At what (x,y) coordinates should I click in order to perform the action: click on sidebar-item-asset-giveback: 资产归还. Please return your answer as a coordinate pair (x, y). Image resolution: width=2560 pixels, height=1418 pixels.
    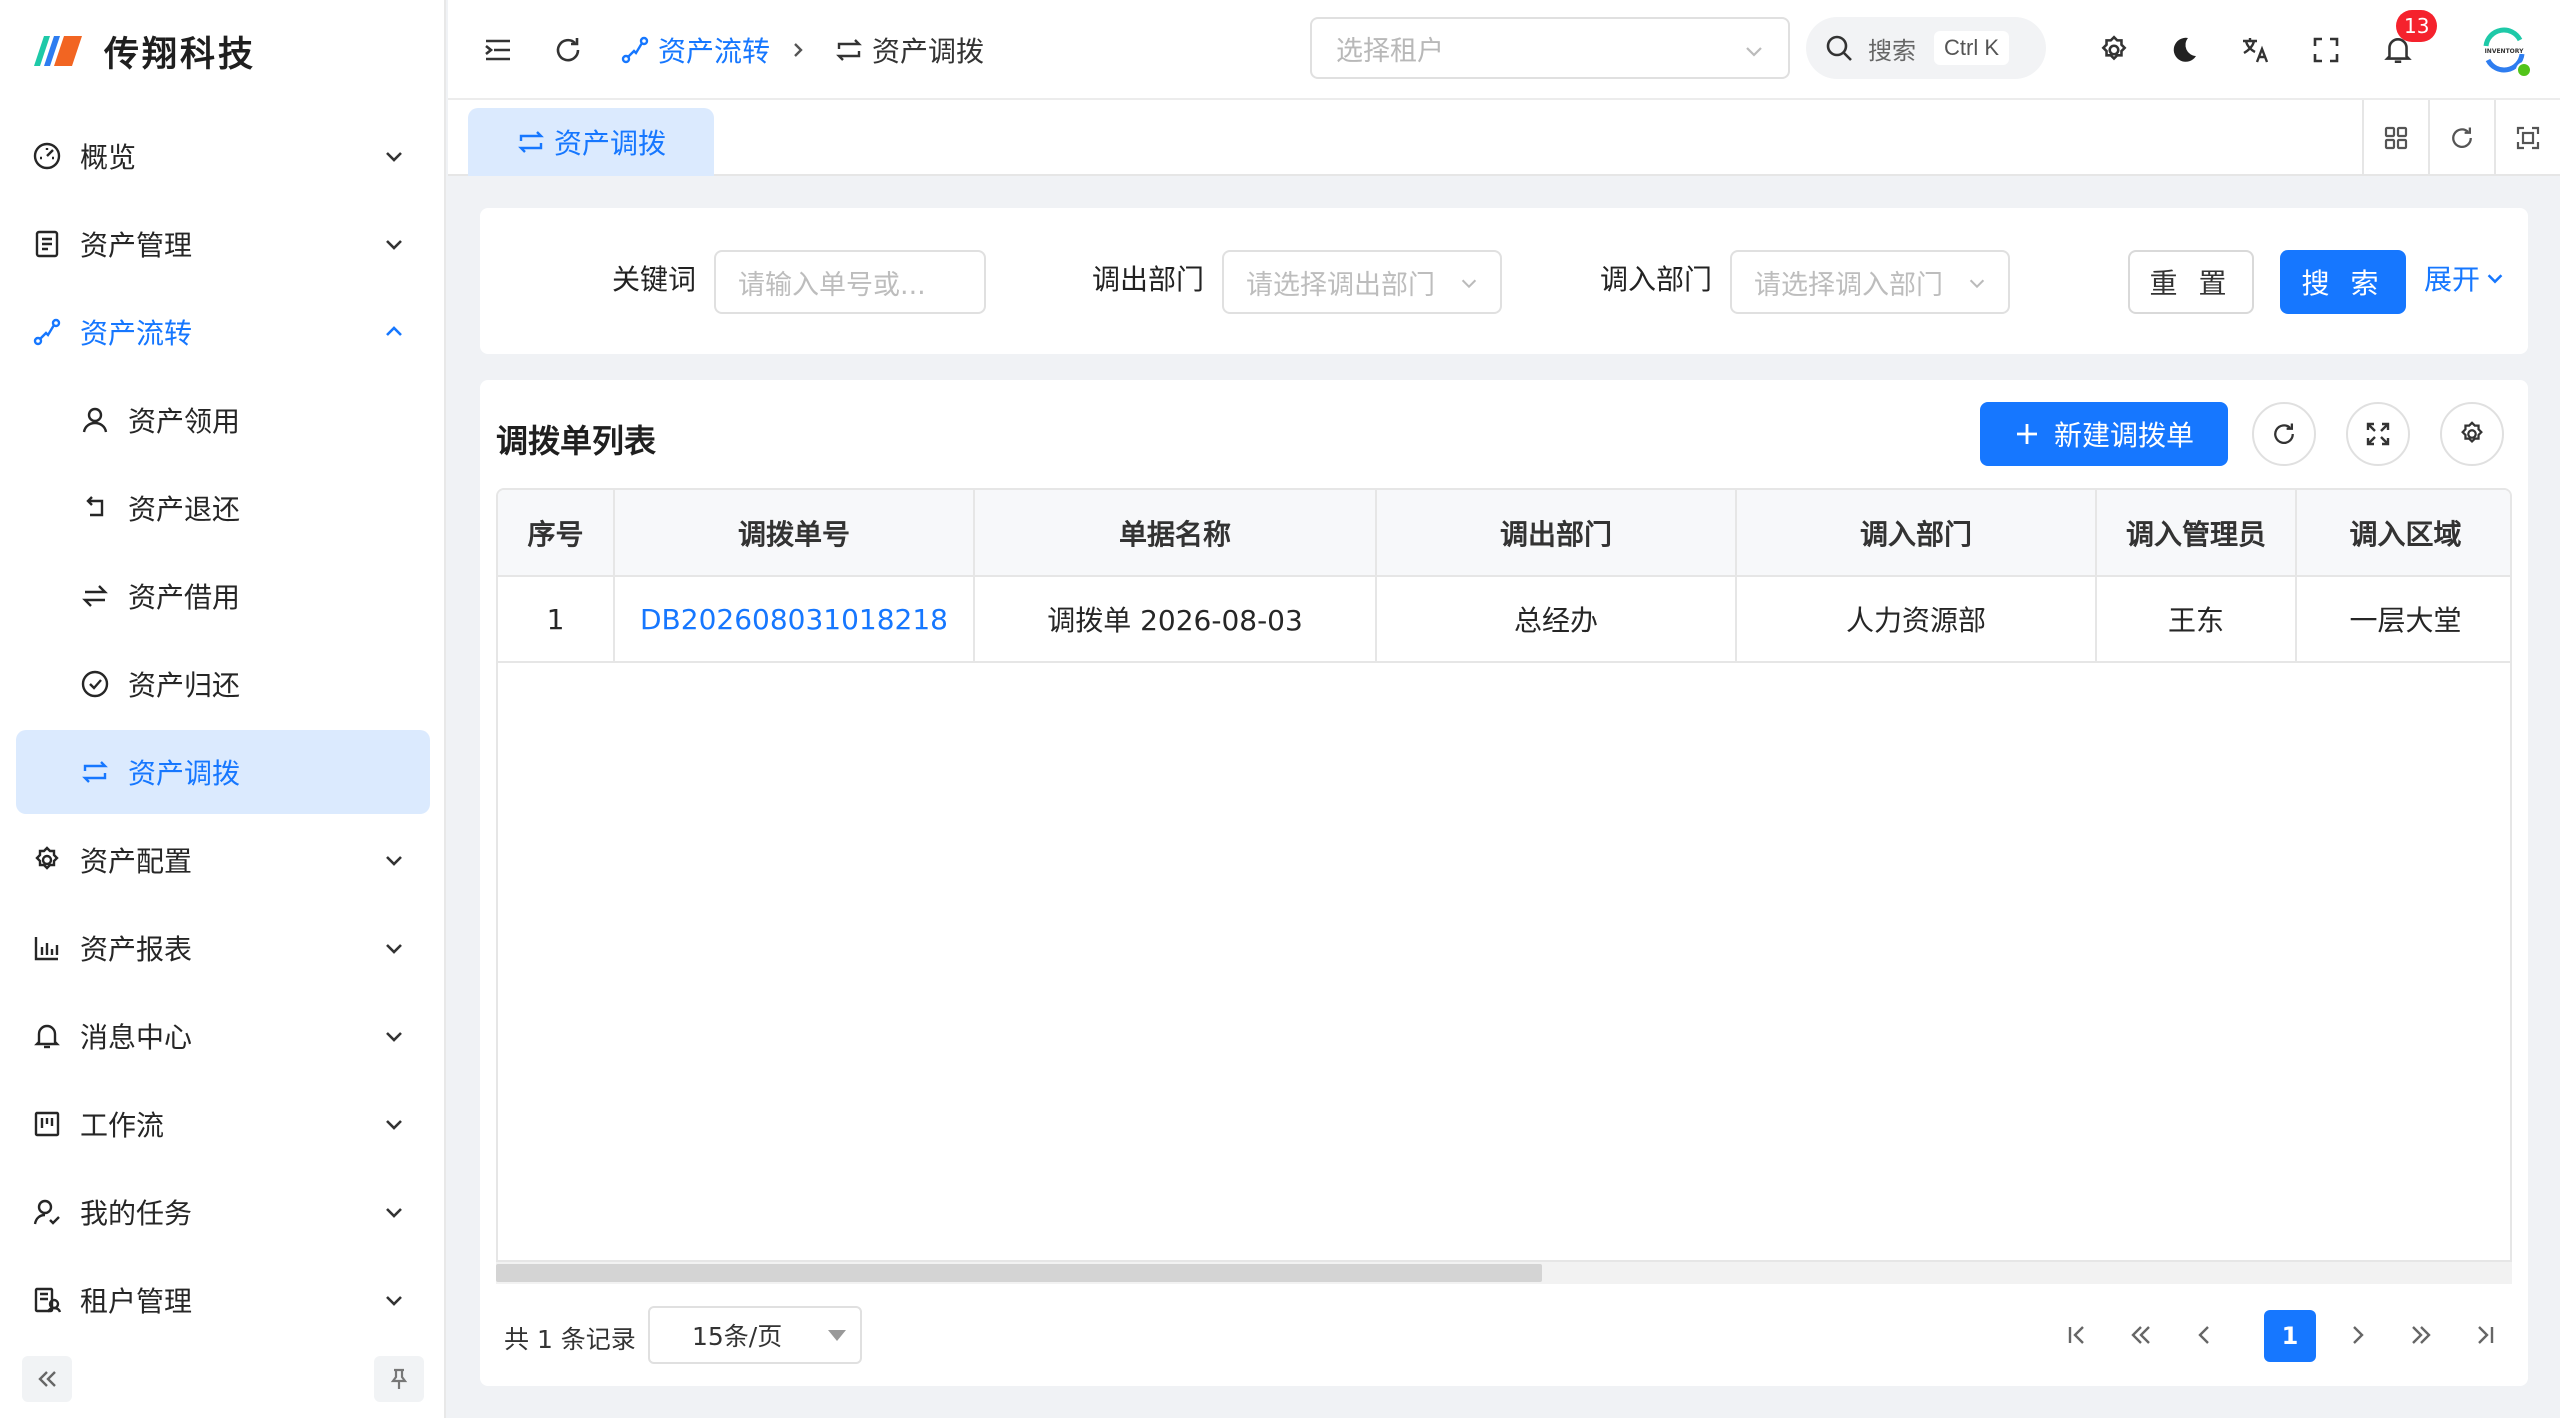
    Looking at the image, I should click on (223, 684).